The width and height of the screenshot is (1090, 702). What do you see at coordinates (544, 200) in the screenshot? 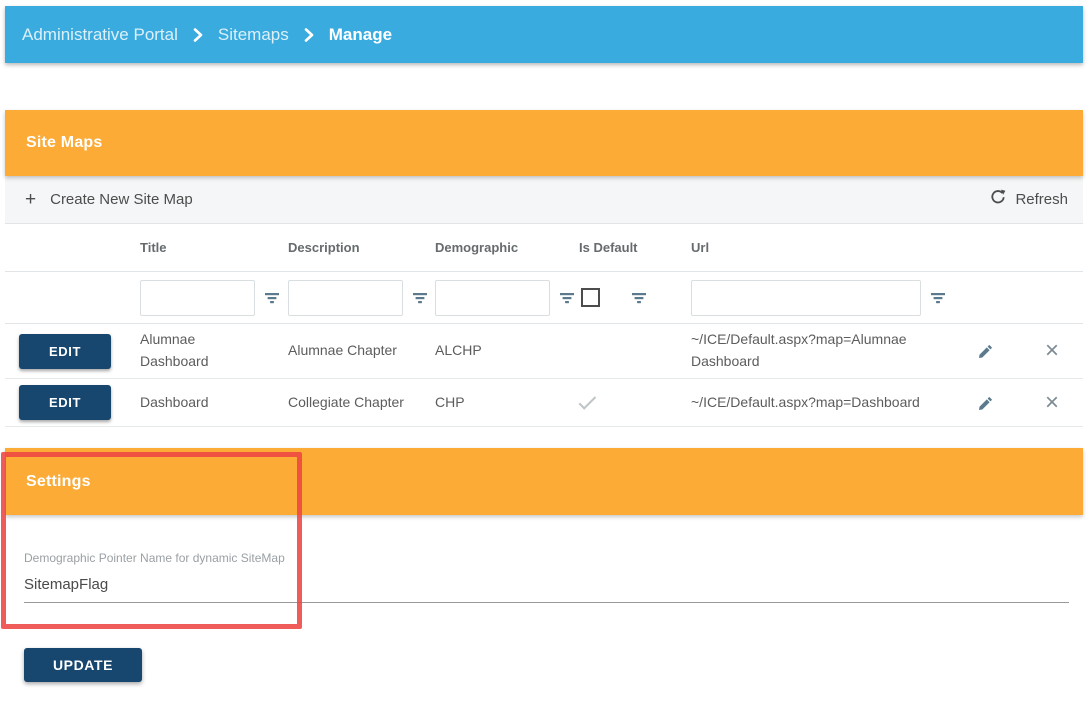
I see `sitemaps-toolbar: + Create New Site Map Refresh` at bounding box center [544, 200].